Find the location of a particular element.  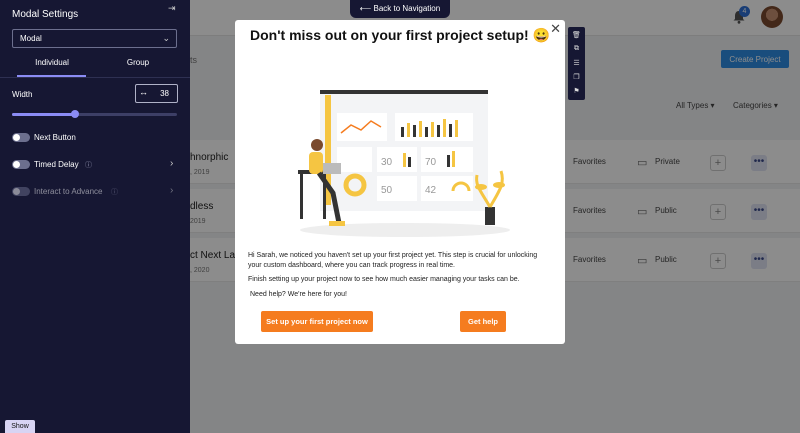

next-button-toggle is located at coordinates (21, 137).